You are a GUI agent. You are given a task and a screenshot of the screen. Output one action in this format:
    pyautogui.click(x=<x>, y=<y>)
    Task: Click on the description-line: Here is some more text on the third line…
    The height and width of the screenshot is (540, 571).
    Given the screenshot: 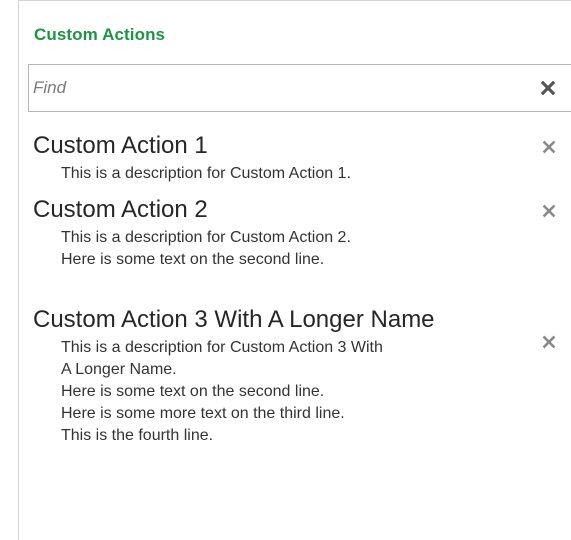 What is the action you would take?
    pyautogui.click(x=203, y=413)
    